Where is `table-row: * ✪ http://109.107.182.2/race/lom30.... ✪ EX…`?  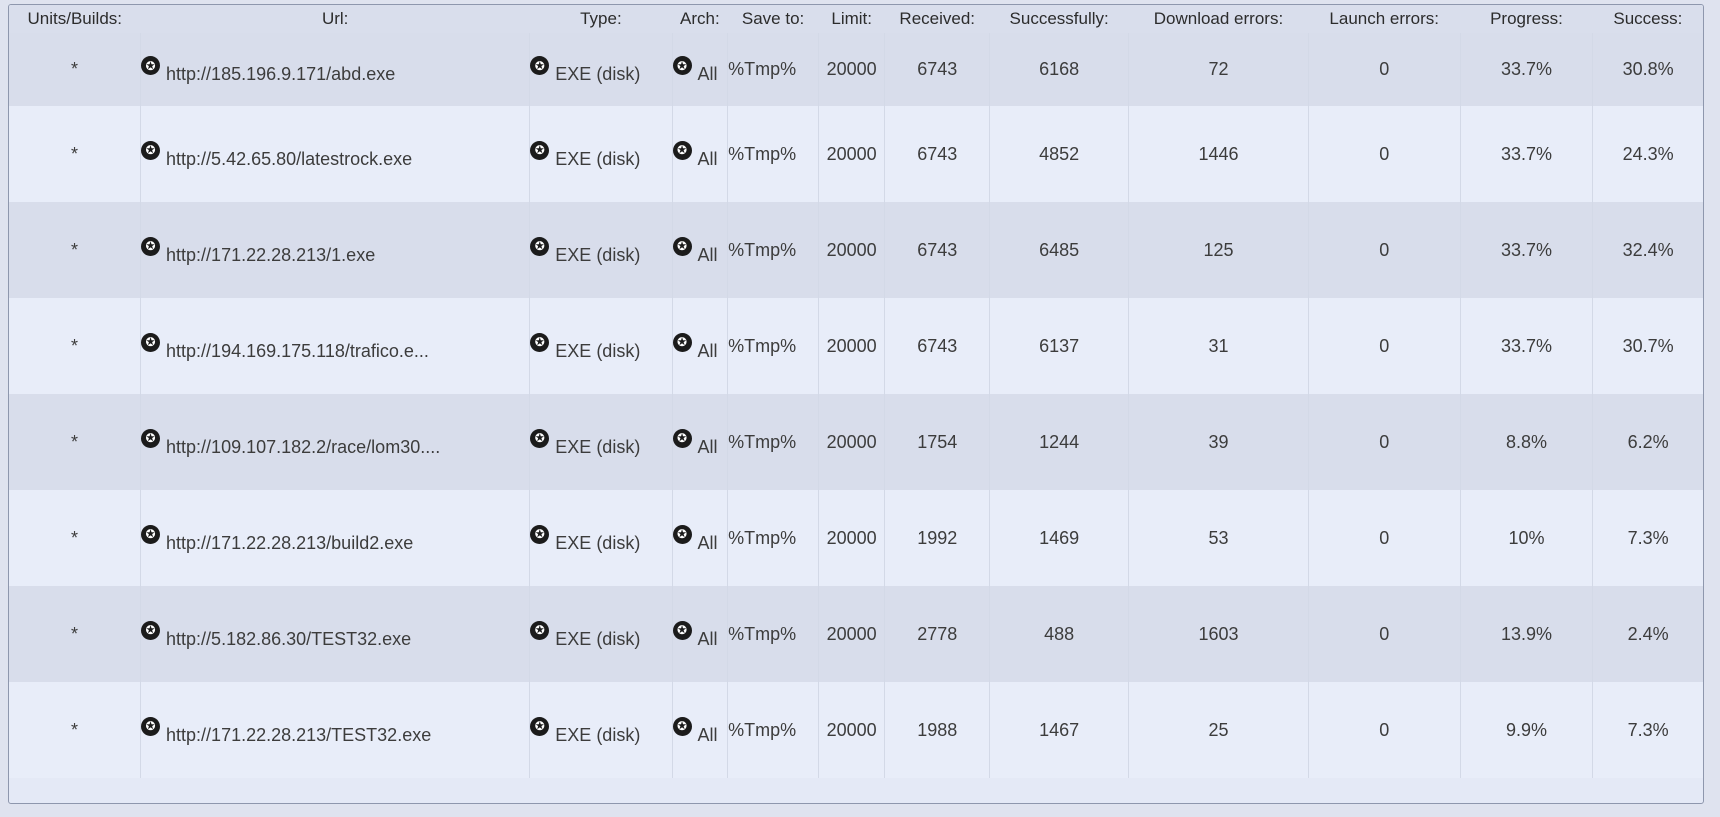
table-row: * ✪ http://109.107.182.2/race/lom30.... ✪ EX… is located at coordinates (856, 442).